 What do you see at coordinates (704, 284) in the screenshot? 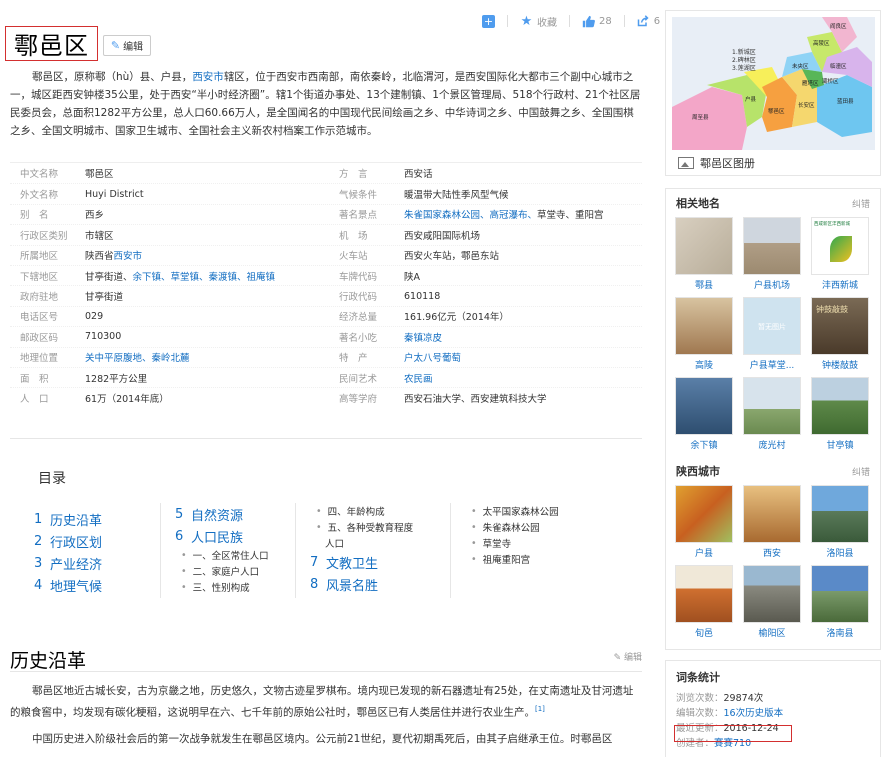
I see `thumbnail-label: 鄠县` at bounding box center [704, 284].